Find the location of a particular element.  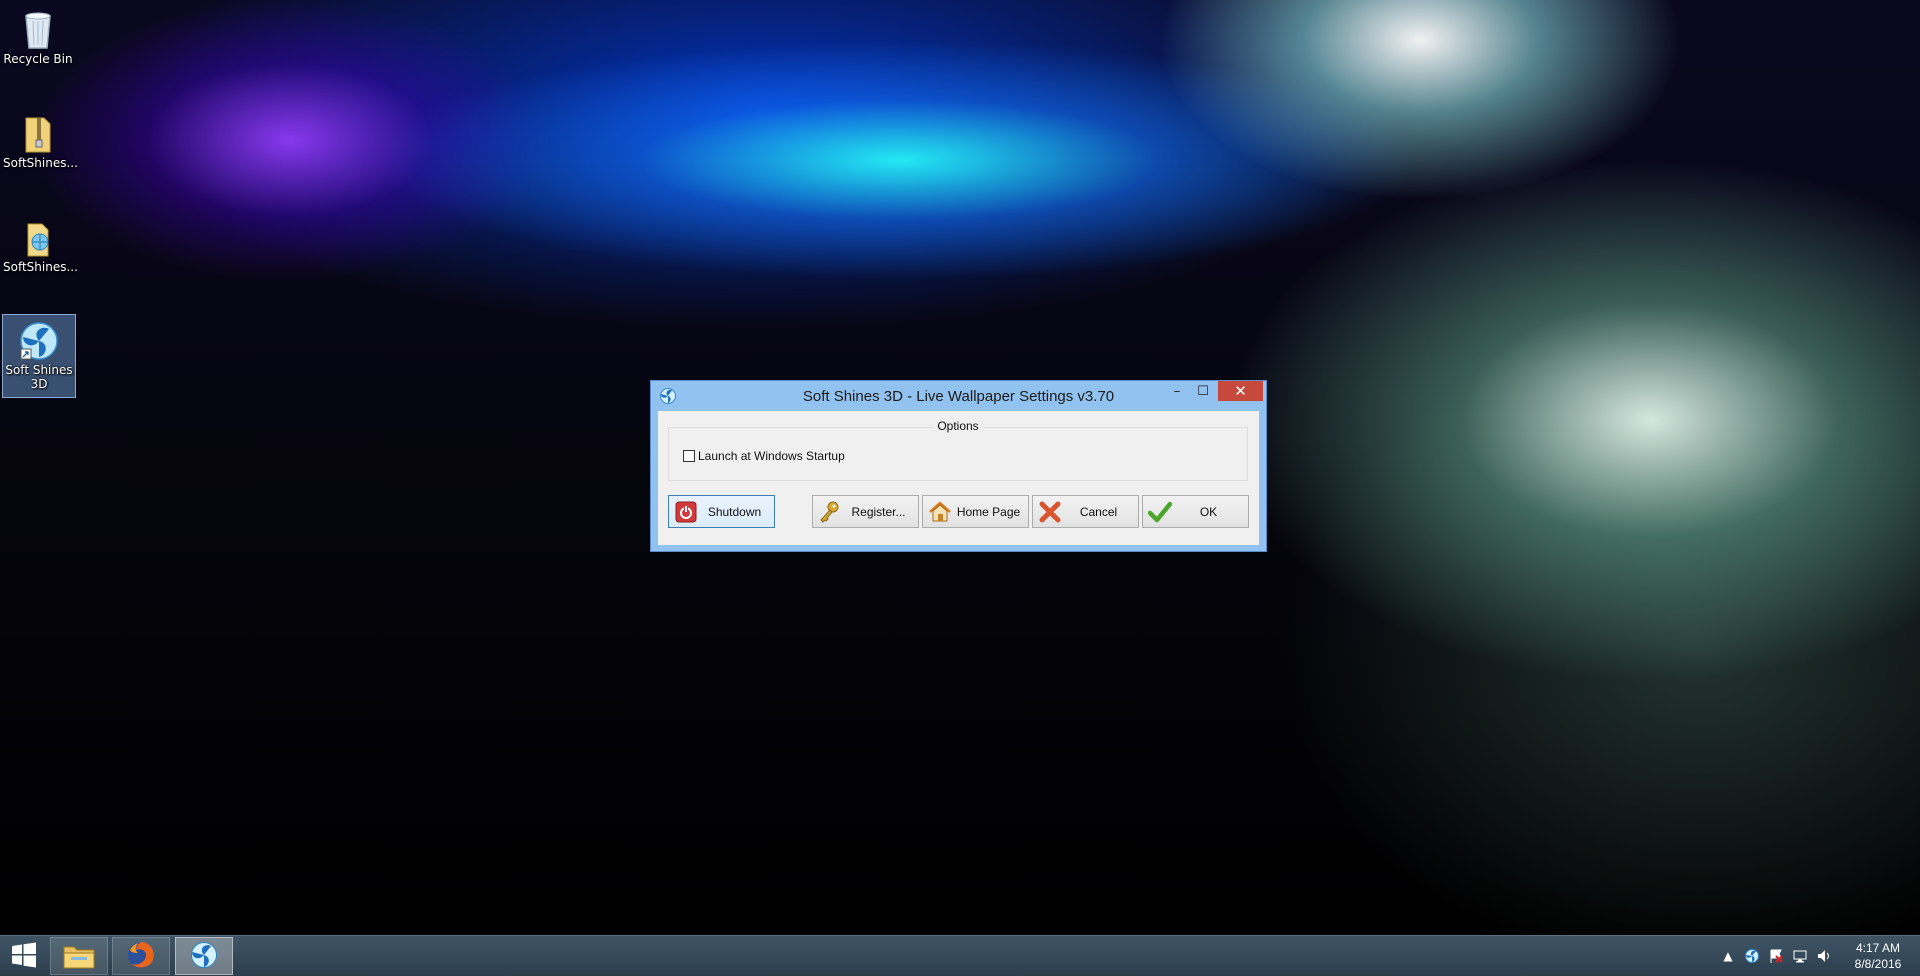

close-icon: ✕ is located at coordinates (1240, 391).